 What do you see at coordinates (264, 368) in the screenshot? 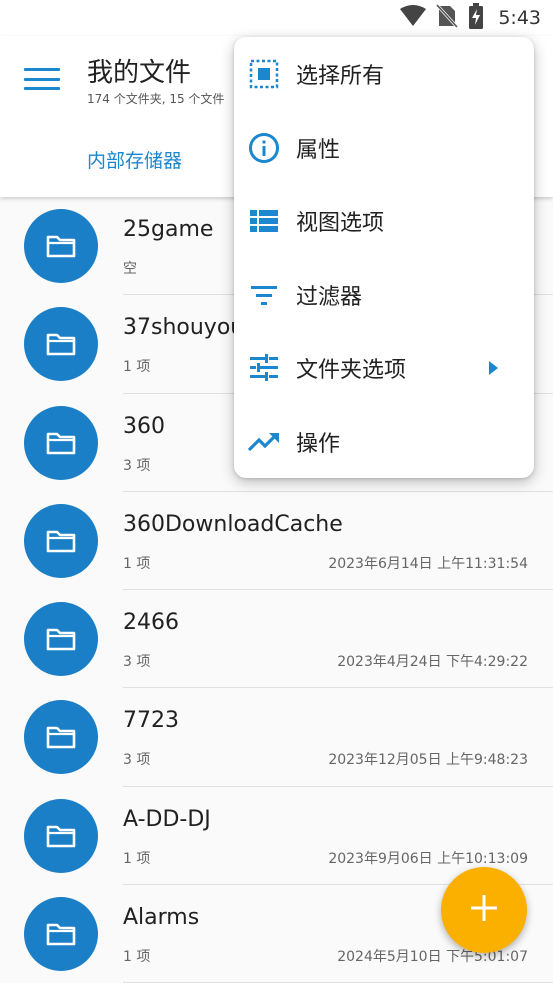
I see `tune-icon` at bounding box center [264, 368].